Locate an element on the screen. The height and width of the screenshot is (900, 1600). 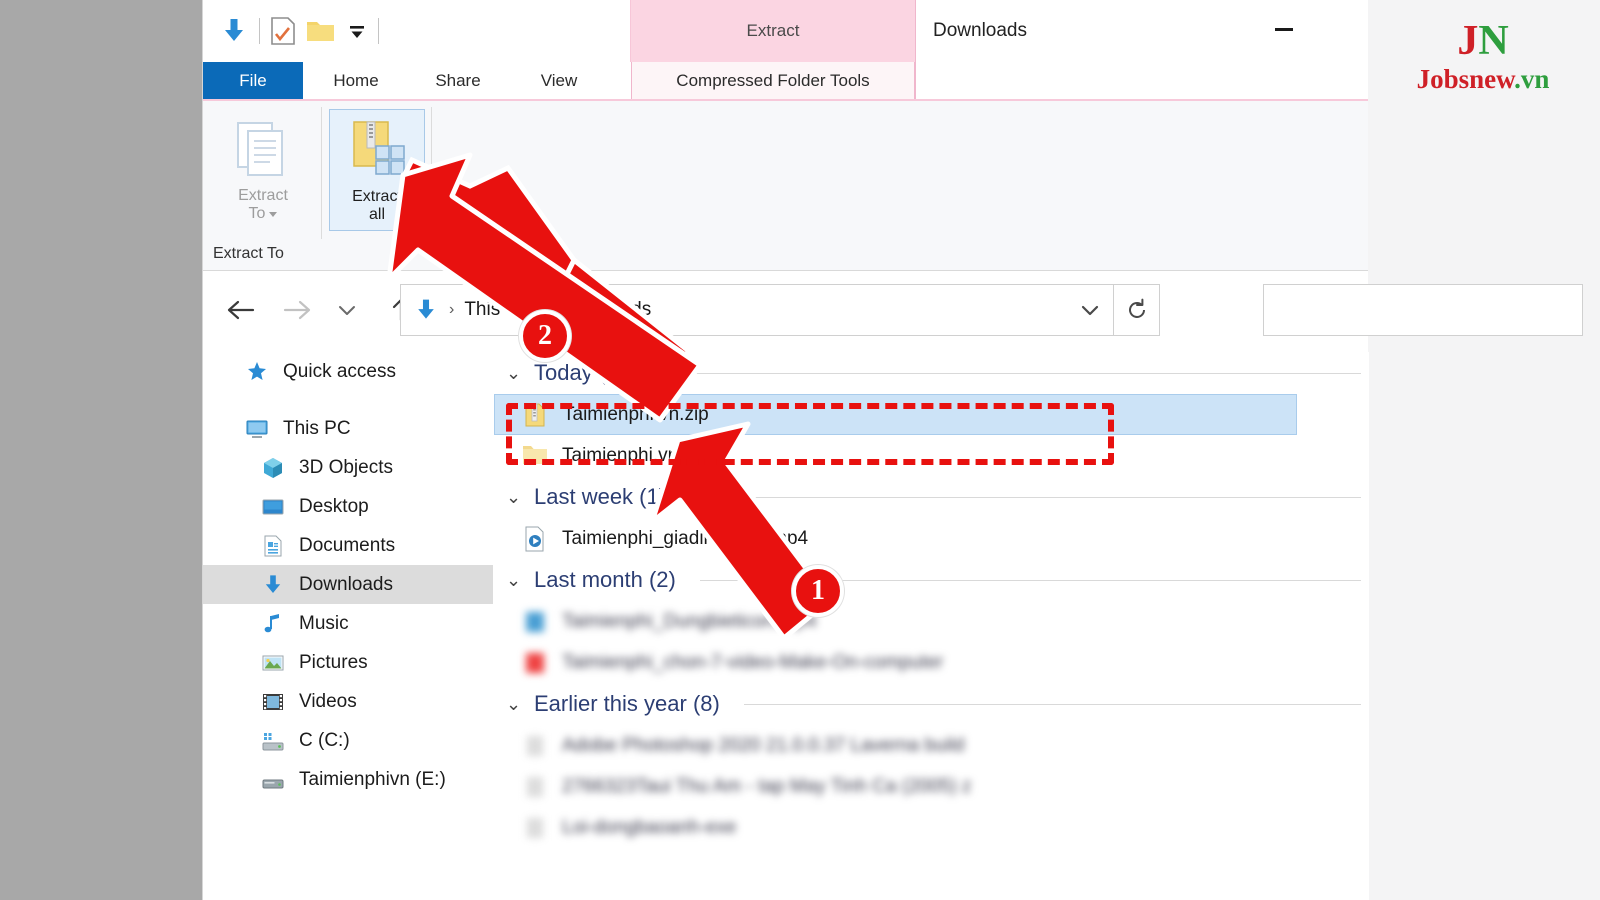
file-row-mp4: Taimienphi_giadinhbac...mp4 is located at coordinates (931, 538).